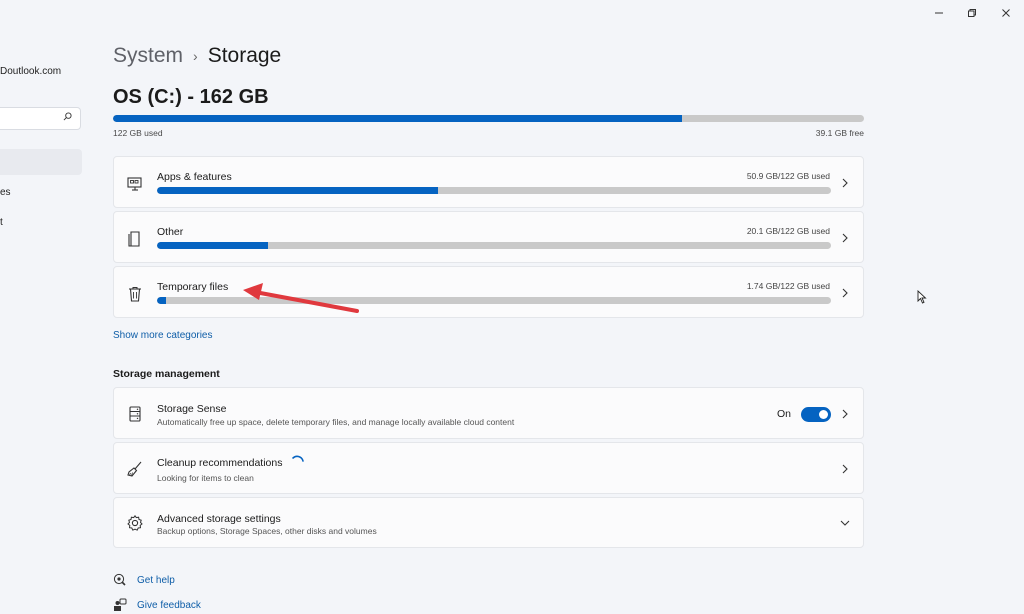 The height and width of the screenshot is (614, 1024). What do you see at coordinates (488, 237) in the screenshot?
I see `category-other: Other 20.1 GB/122 GB used` at bounding box center [488, 237].